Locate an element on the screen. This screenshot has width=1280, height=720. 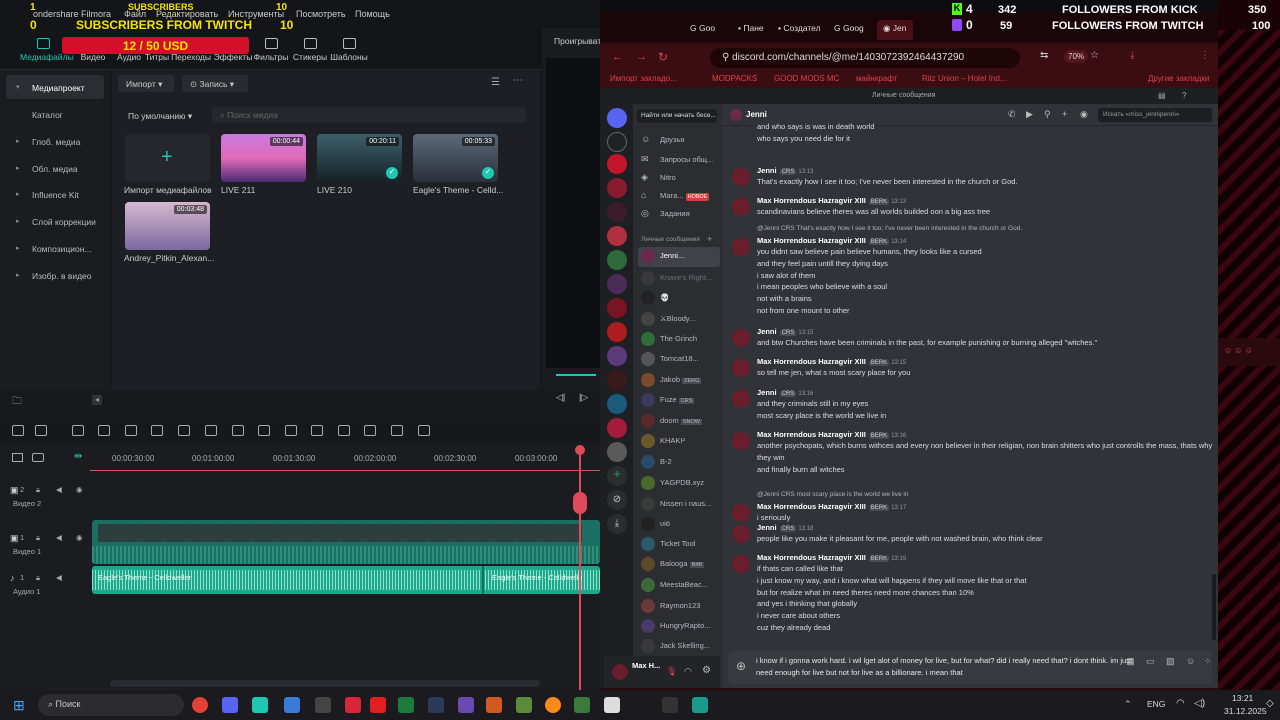
more-icon: ⋯ is located at coordinates (518, 80).